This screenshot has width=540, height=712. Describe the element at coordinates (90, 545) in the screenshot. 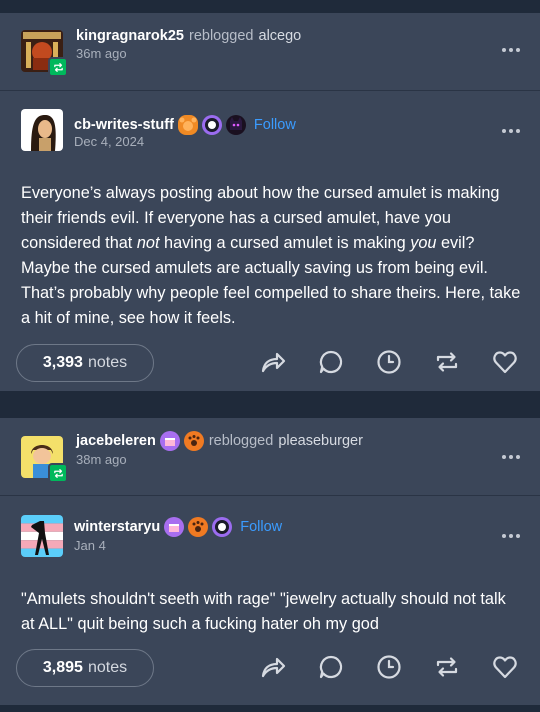

I see `post-date: Jan 4` at that location.